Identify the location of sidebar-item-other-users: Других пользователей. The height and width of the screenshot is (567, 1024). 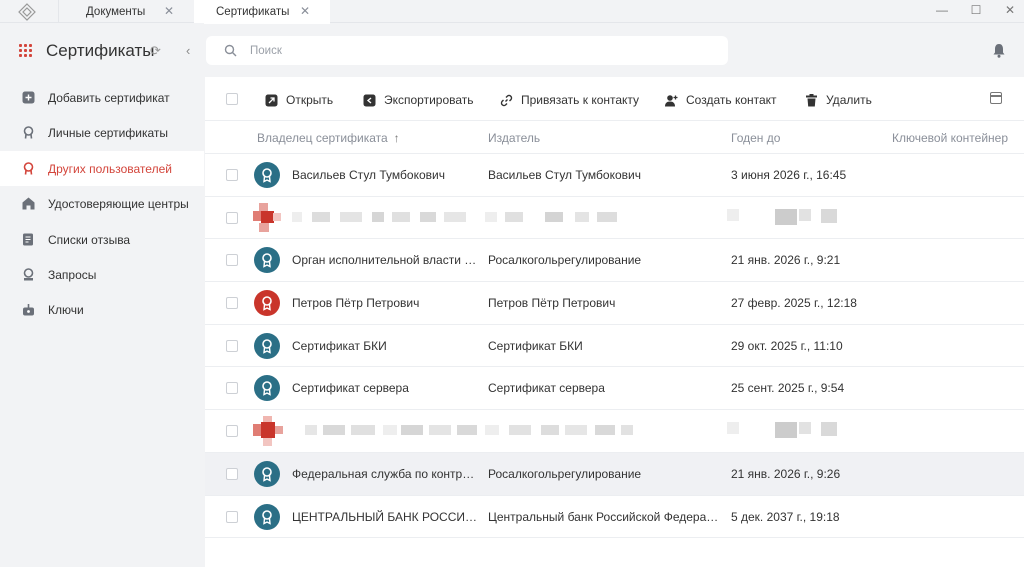
(102, 168).